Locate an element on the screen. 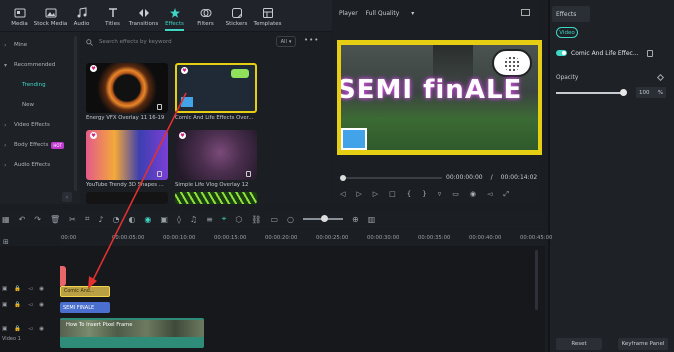  snap-icon: ⌖ is located at coordinates (224, 219).